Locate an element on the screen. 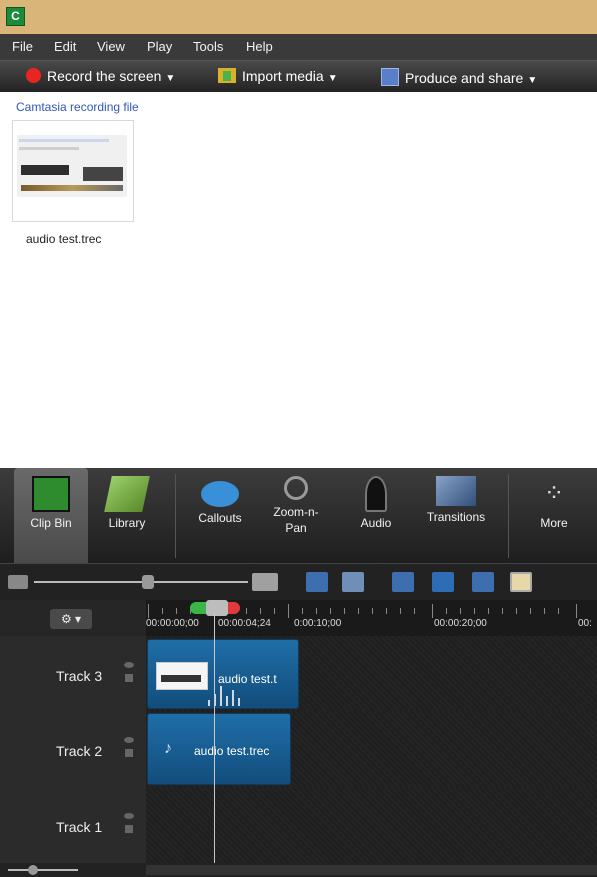  playhead-handle is located at coordinates (217, 608).